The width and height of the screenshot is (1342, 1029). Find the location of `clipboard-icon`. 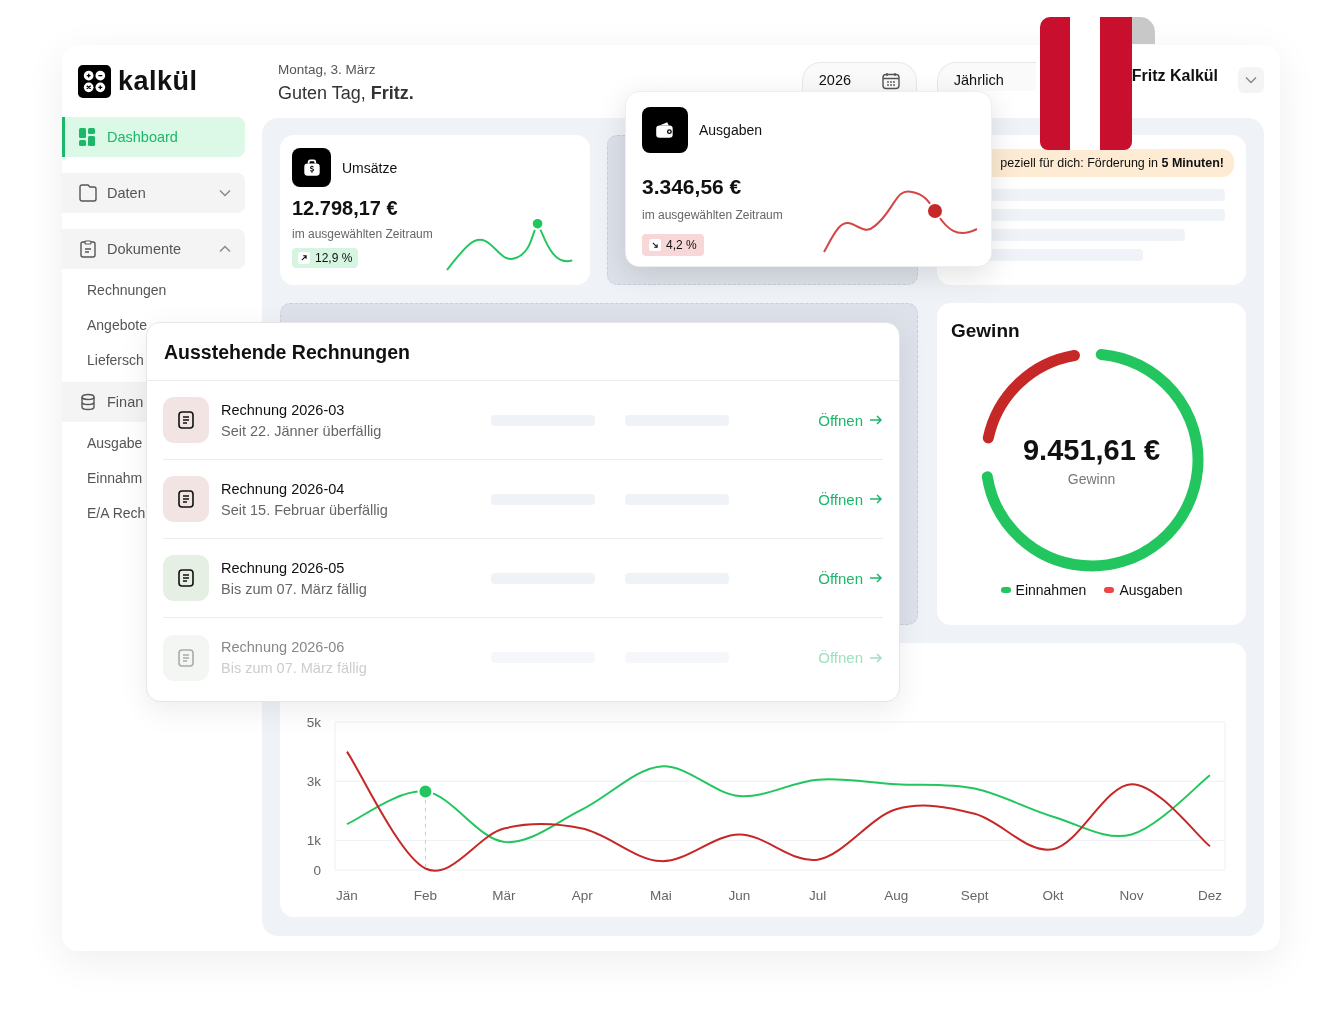

clipboard-icon is located at coordinates (88, 249).